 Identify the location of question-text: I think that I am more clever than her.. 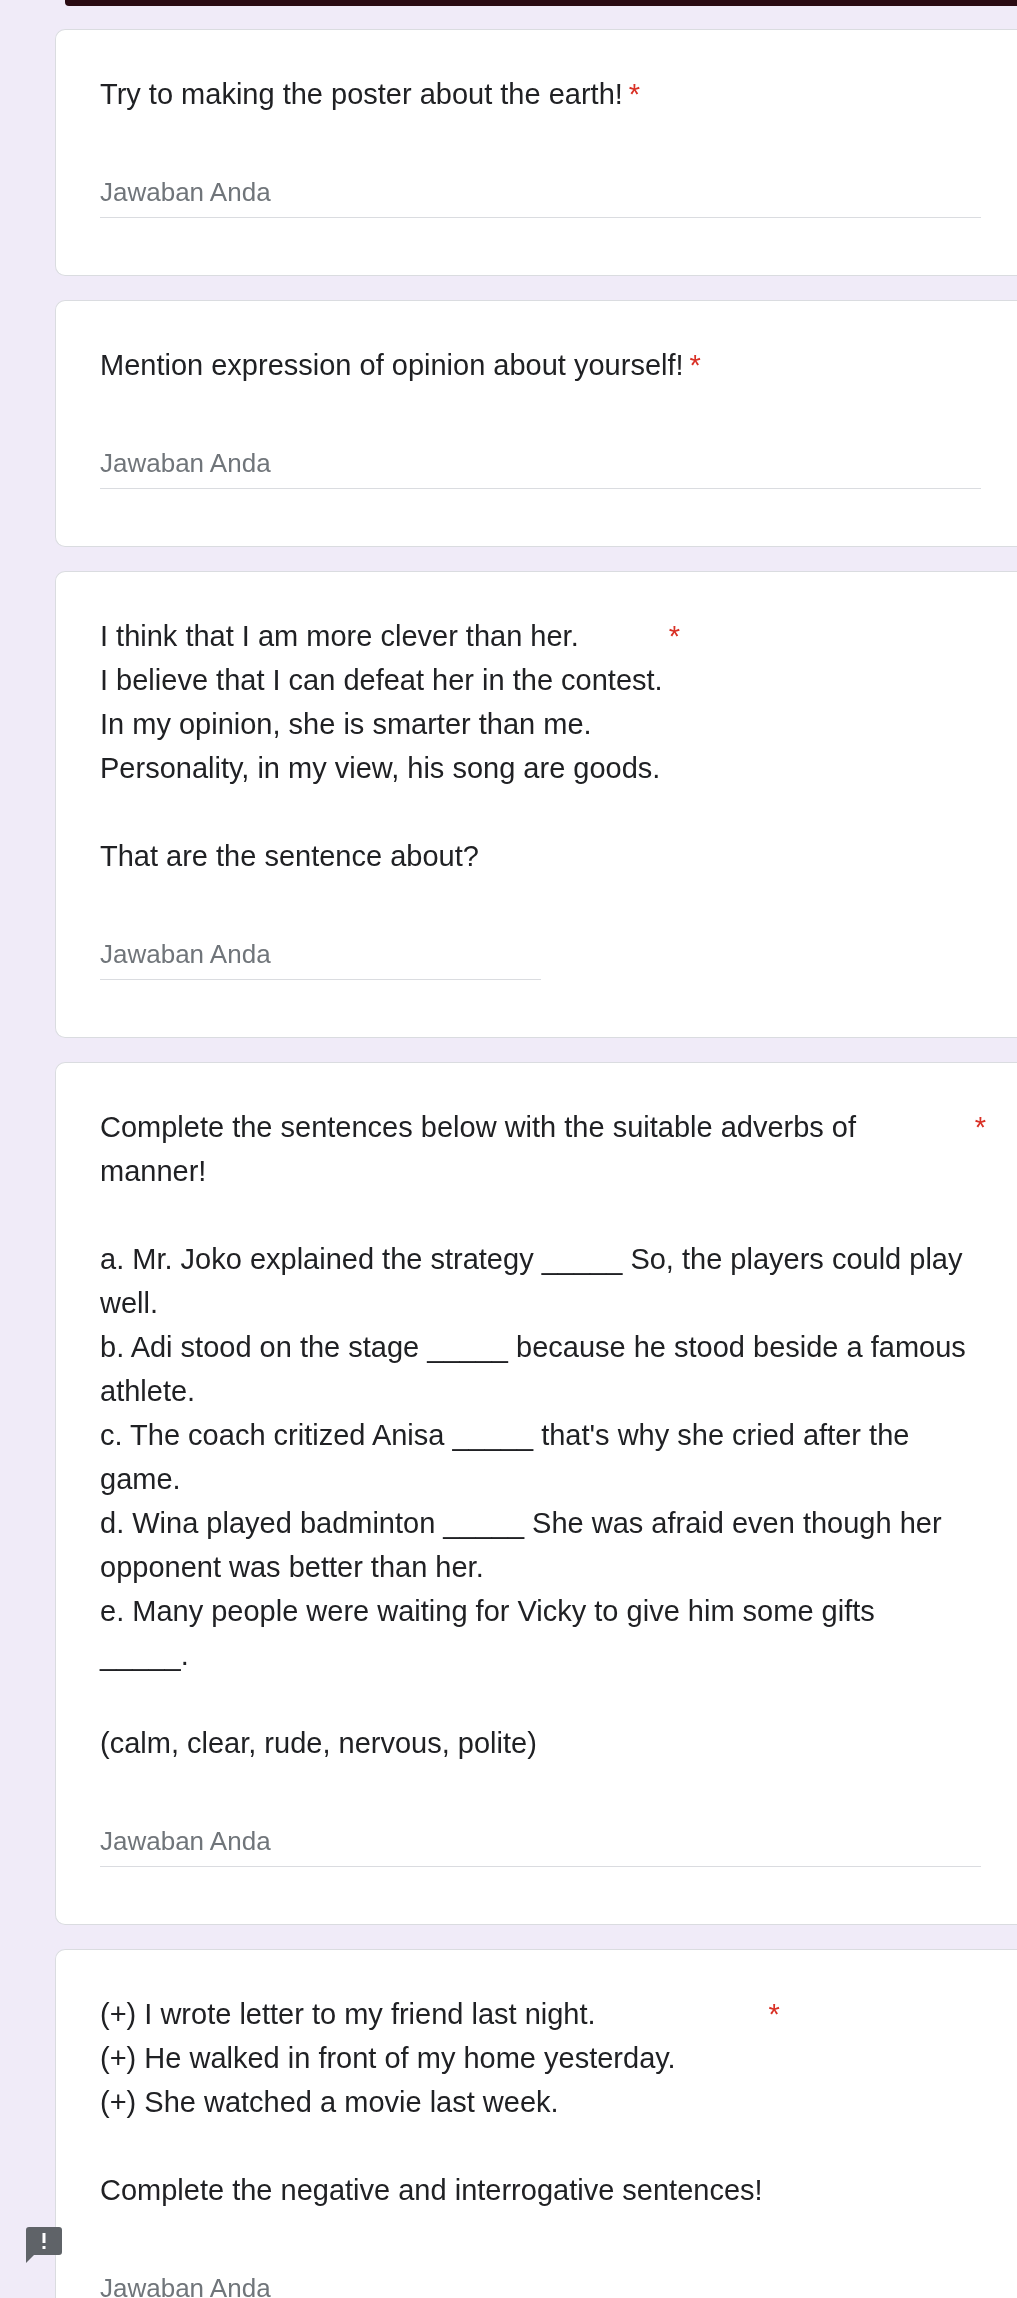
(340, 636).